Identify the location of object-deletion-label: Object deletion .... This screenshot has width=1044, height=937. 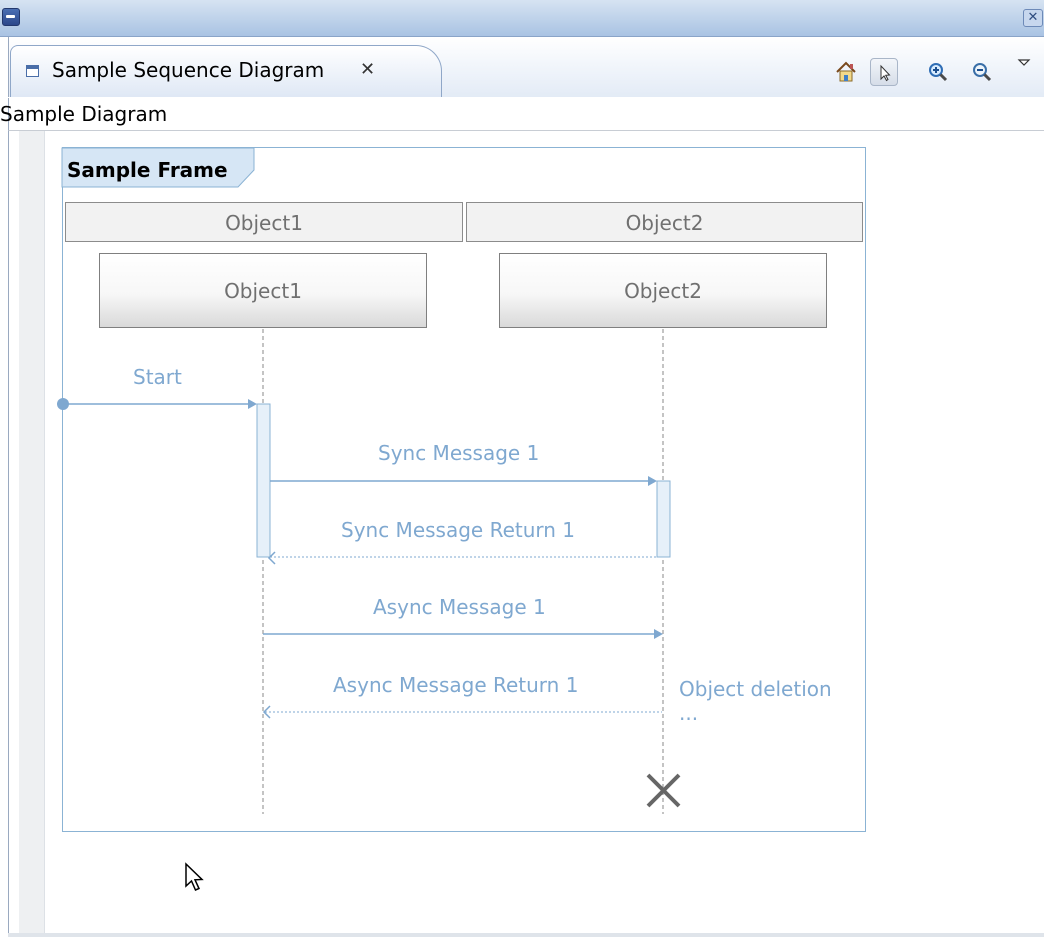
(755, 701).